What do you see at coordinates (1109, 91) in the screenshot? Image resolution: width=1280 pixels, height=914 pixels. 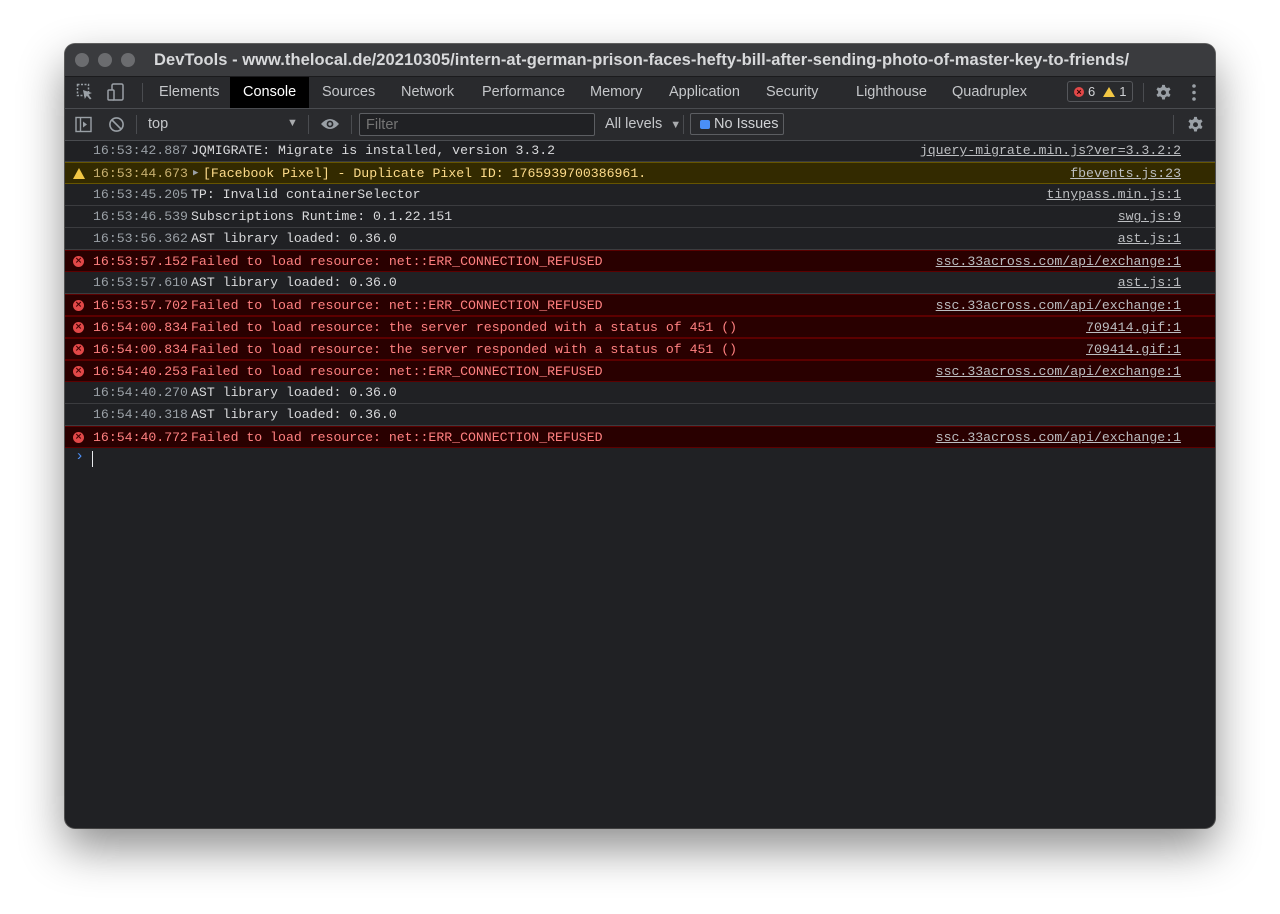 I see `warning-count-icon` at bounding box center [1109, 91].